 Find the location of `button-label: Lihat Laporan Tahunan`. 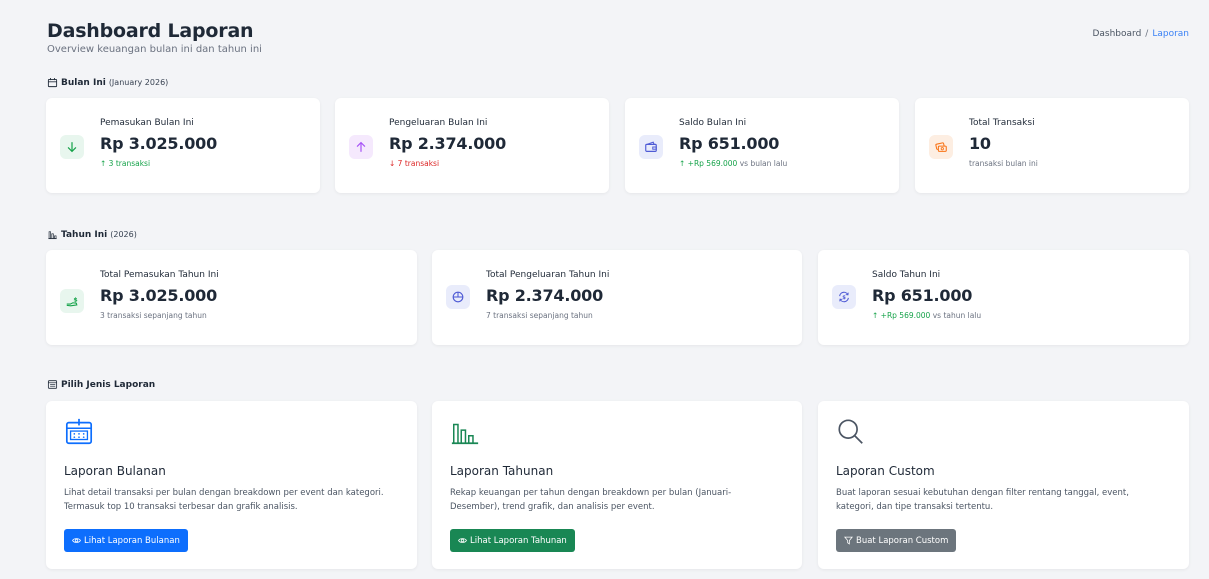

button-label: Lihat Laporan Tahunan is located at coordinates (518, 540).